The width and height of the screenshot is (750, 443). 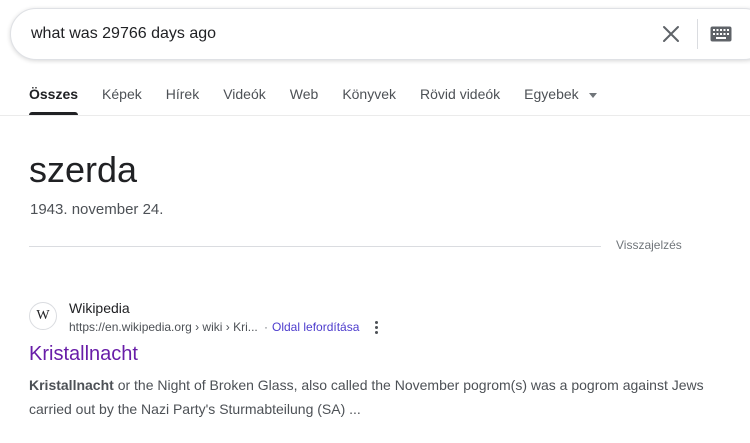 I want to click on search-bar-divider, so click(x=697, y=34).